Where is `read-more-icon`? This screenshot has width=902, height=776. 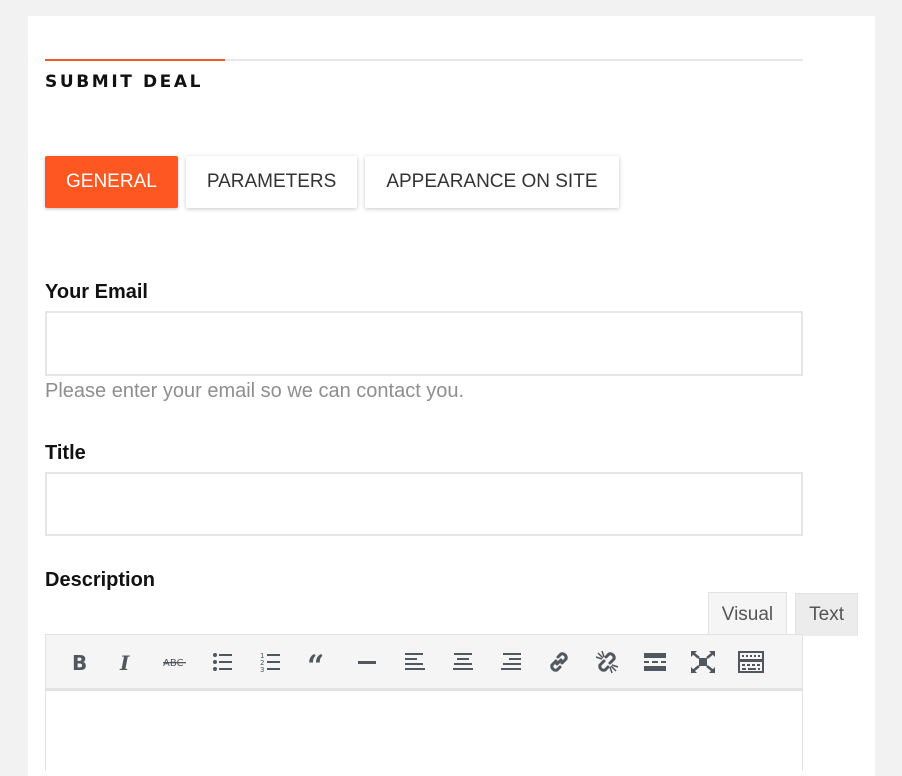
read-more-icon is located at coordinates (655, 661).